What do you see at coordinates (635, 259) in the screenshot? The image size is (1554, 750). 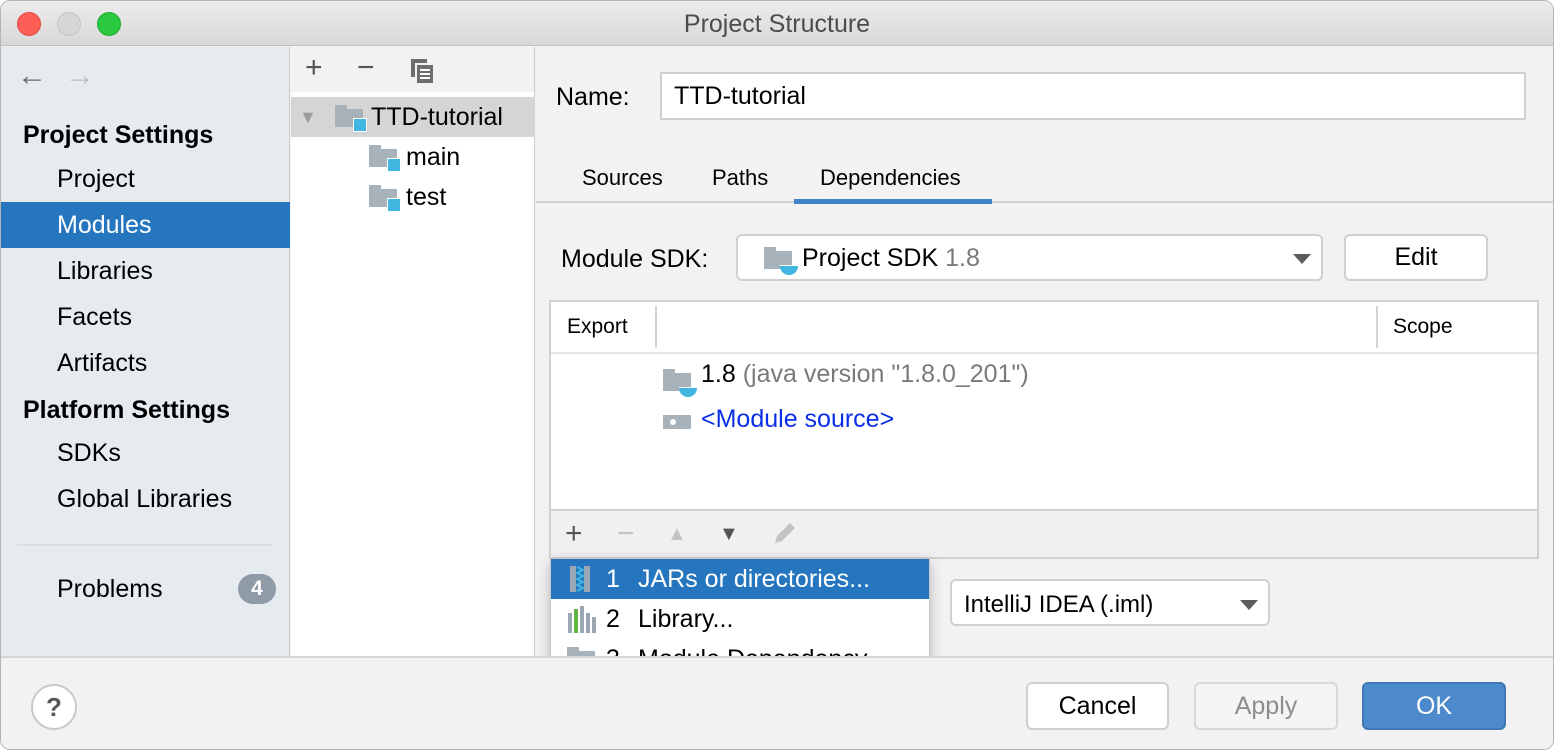 I see `module-sdk-label: Module SDK:` at bounding box center [635, 259].